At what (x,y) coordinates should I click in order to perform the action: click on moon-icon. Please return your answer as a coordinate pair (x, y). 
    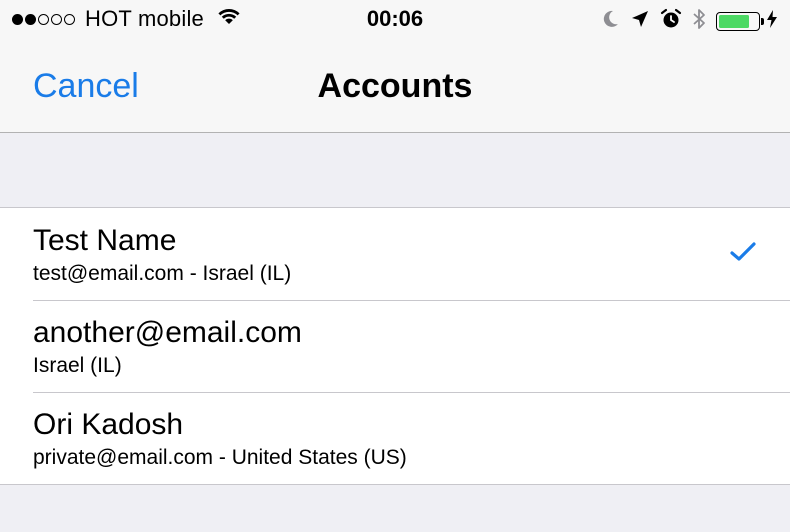
    Looking at the image, I should click on (611, 21).